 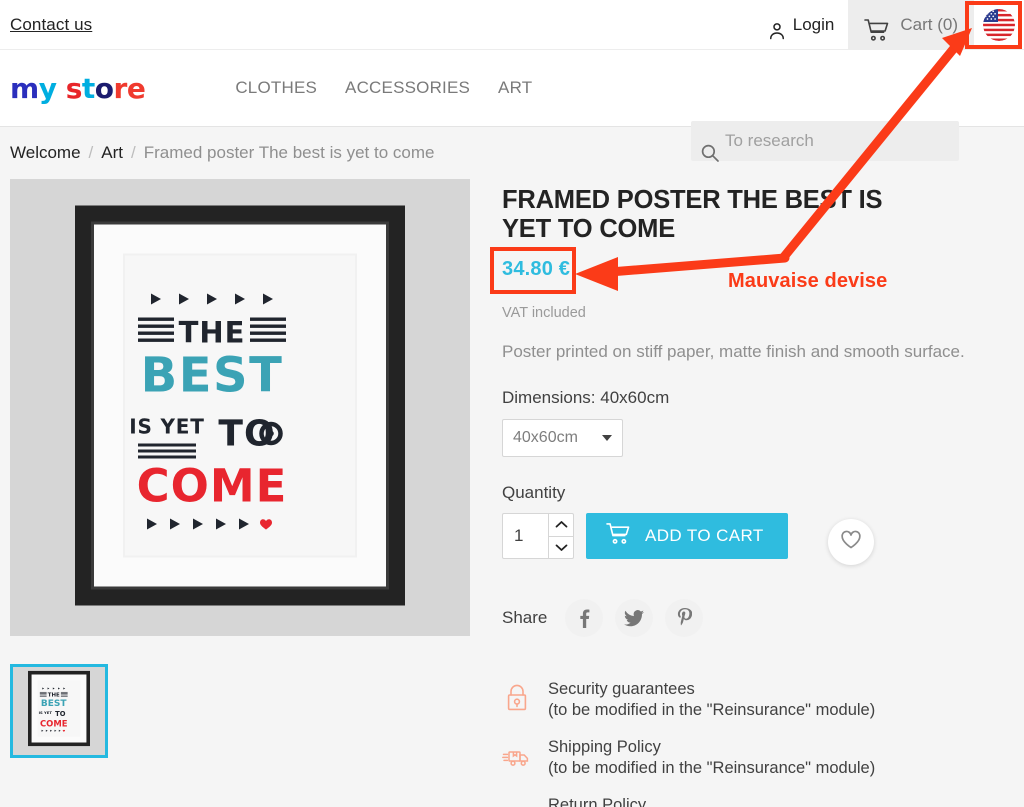 What do you see at coordinates (536, 269) in the screenshot?
I see `product-price: 34.80 €` at bounding box center [536, 269].